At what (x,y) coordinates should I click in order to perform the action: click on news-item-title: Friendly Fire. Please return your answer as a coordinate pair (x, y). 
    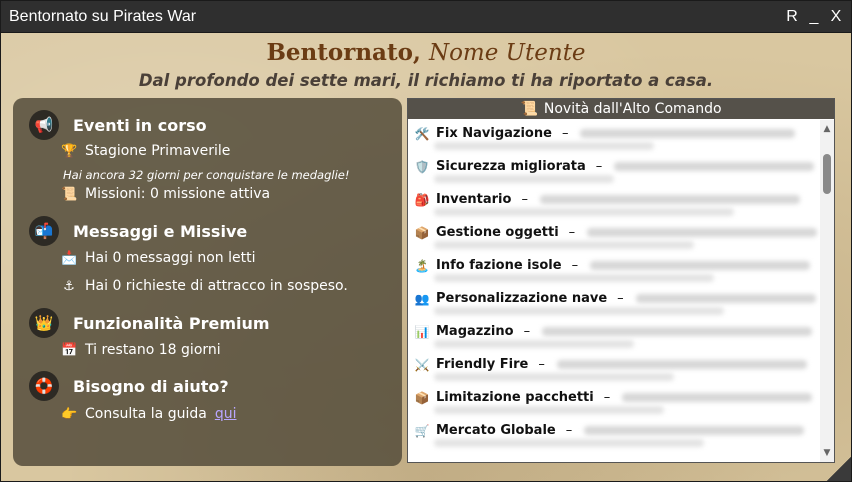
    Looking at the image, I should click on (482, 364).